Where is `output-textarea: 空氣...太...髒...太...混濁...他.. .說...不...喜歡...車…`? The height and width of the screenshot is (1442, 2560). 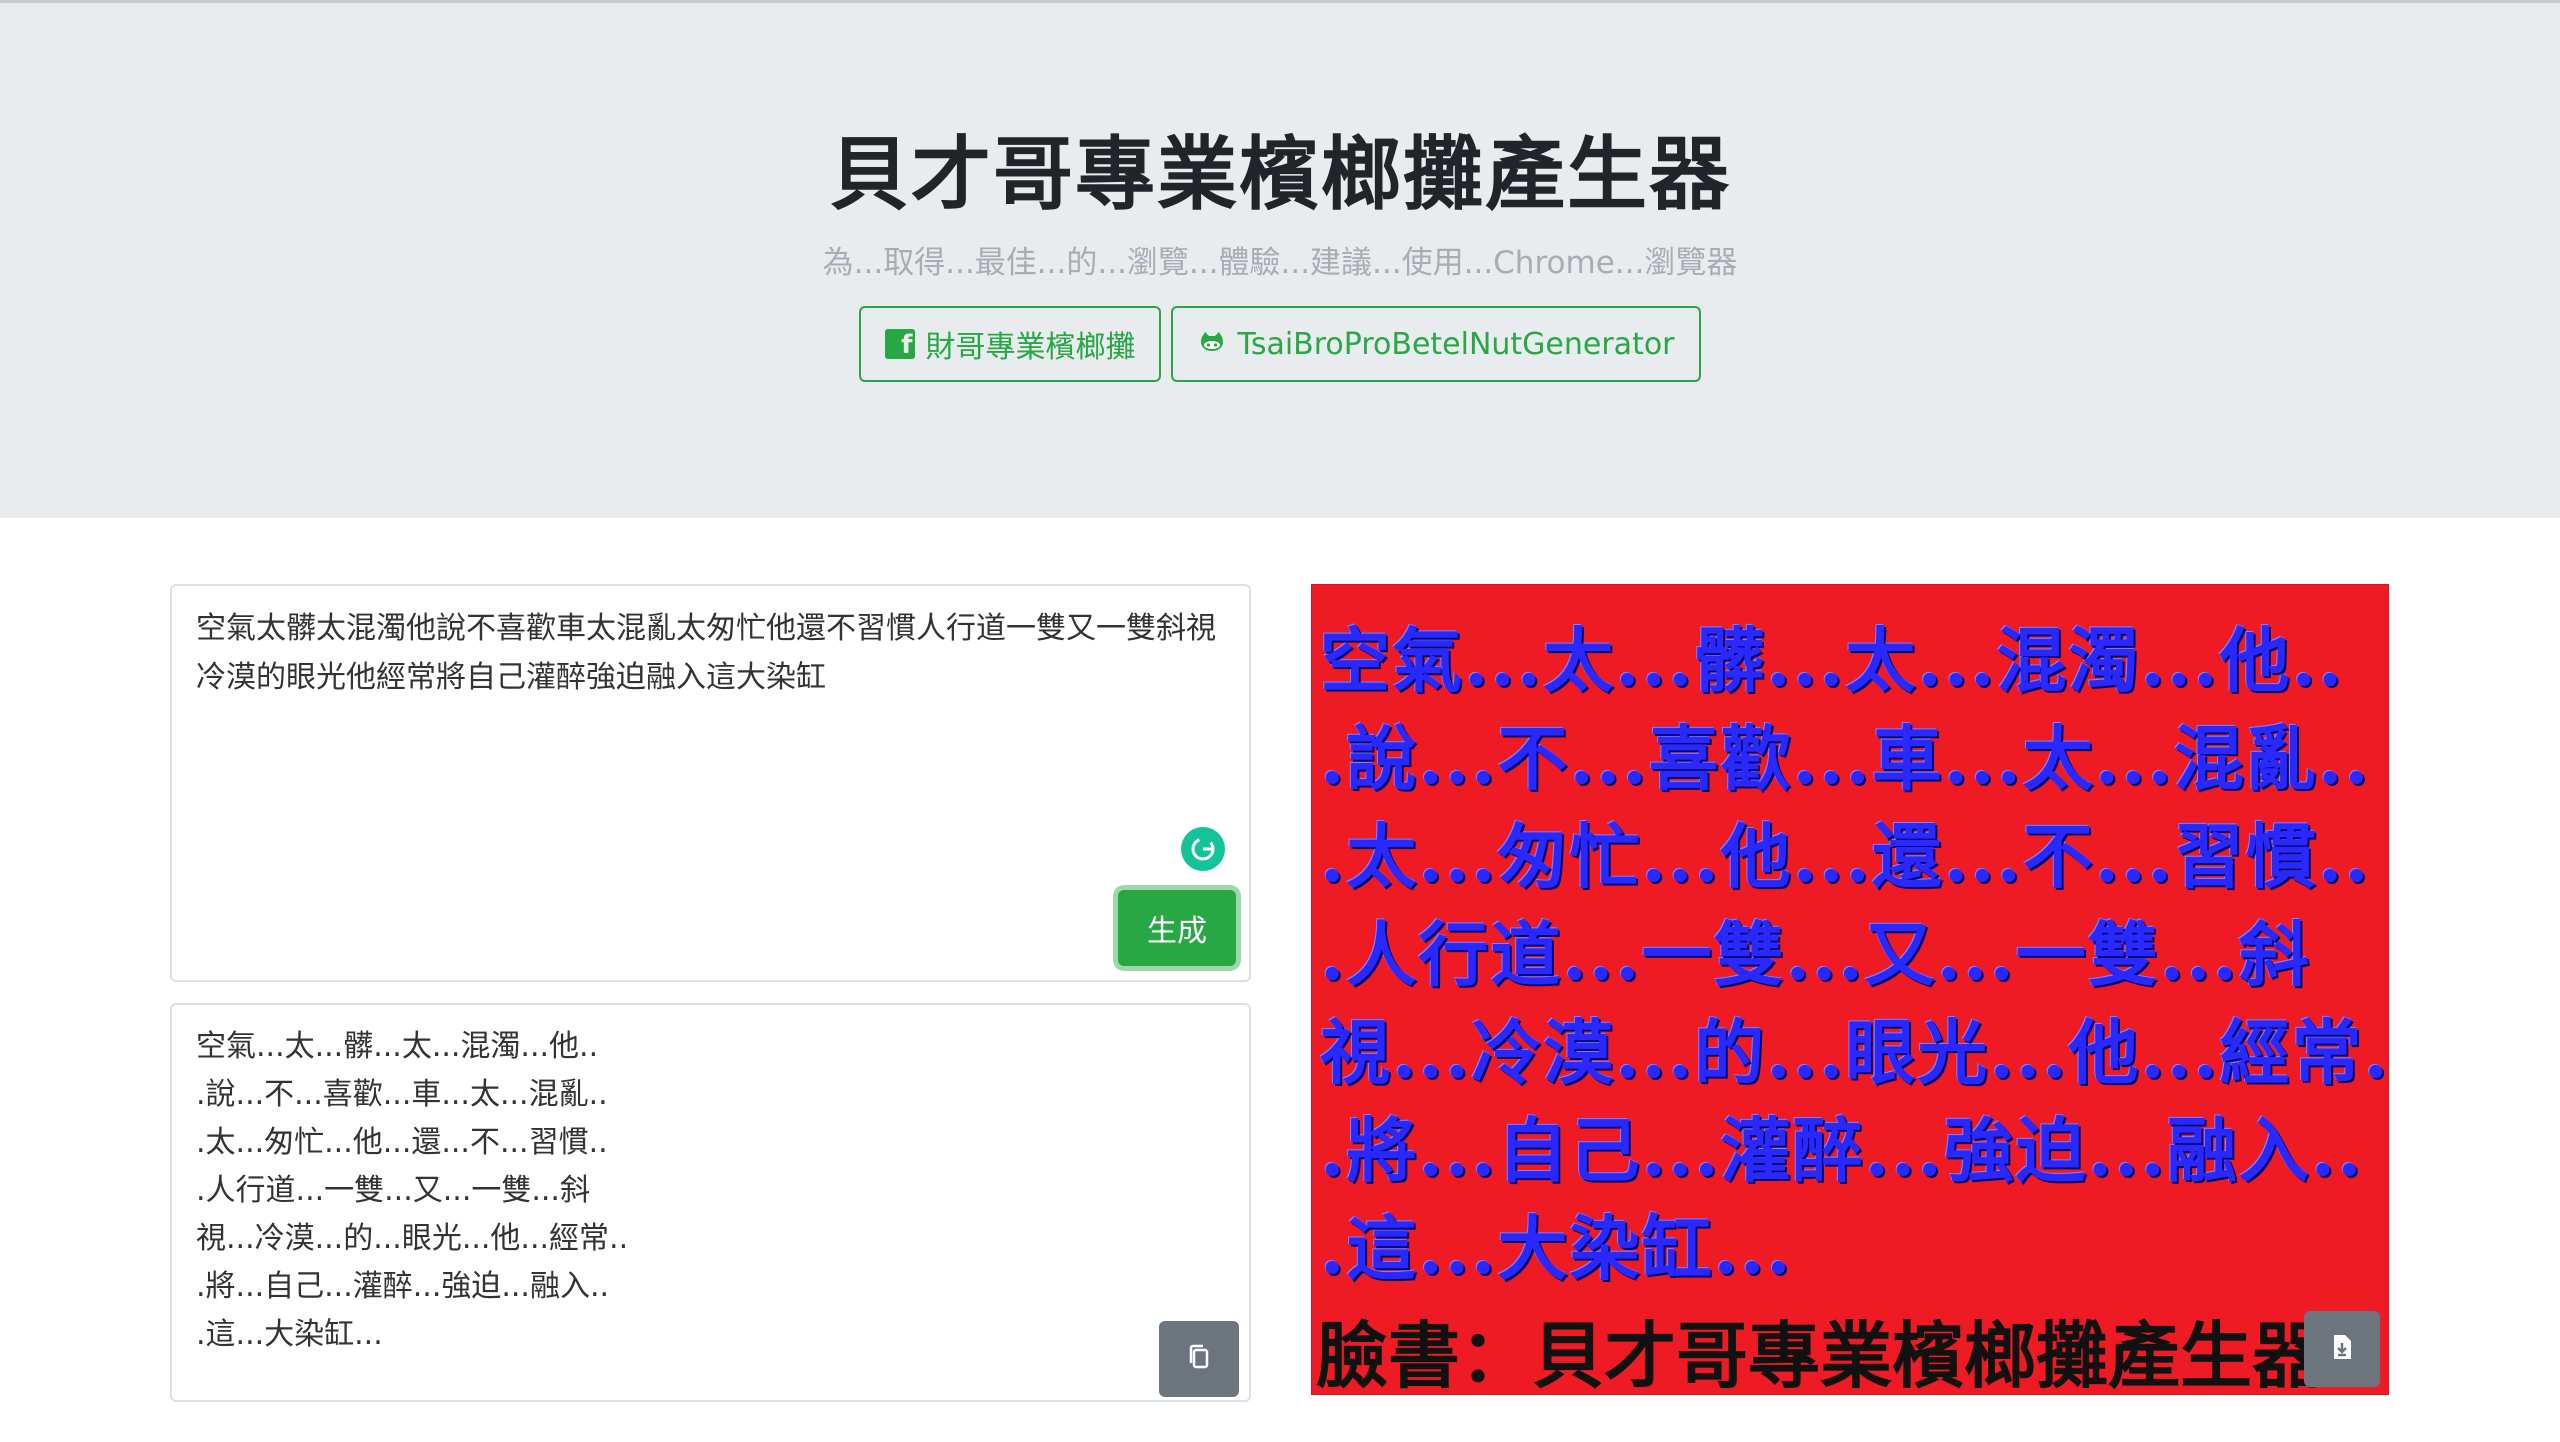 output-textarea: 空氣...太...髒...太...混濁...他.. .說...不...喜歡...車… is located at coordinates (710, 1202).